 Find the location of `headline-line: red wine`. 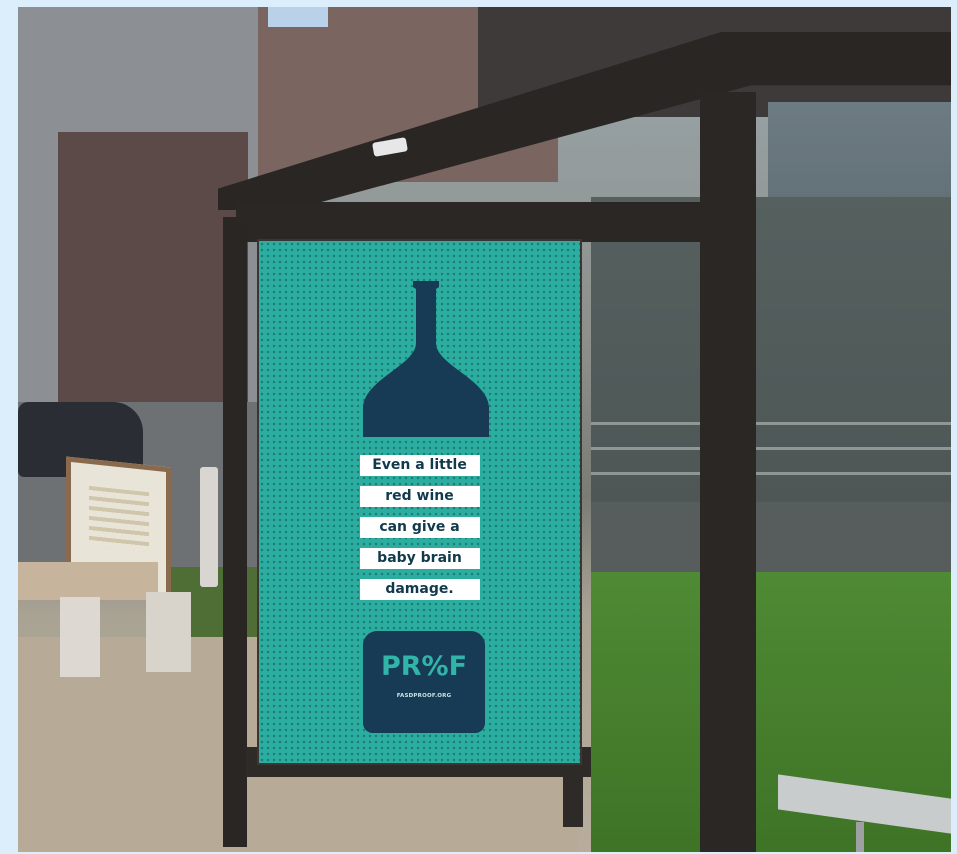

headline-line: red wine is located at coordinates (419, 496).